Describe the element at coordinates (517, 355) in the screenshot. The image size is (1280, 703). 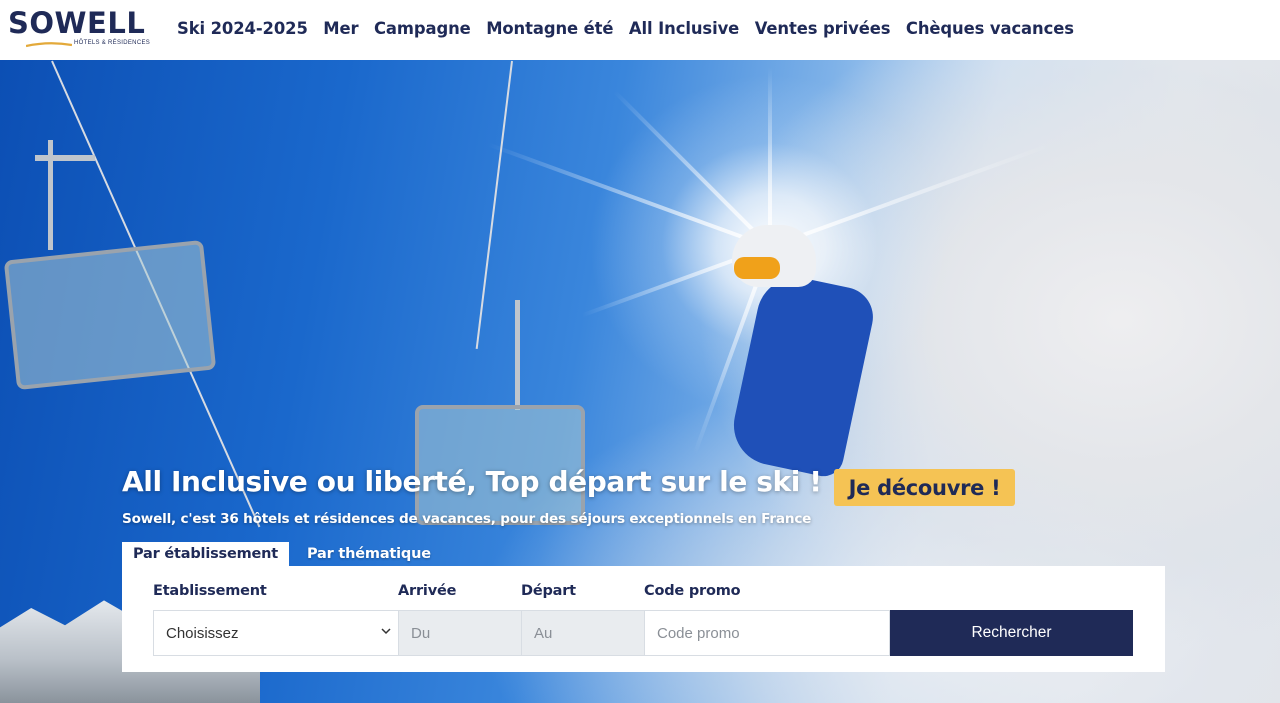
I see `chairlift-pole` at that location.